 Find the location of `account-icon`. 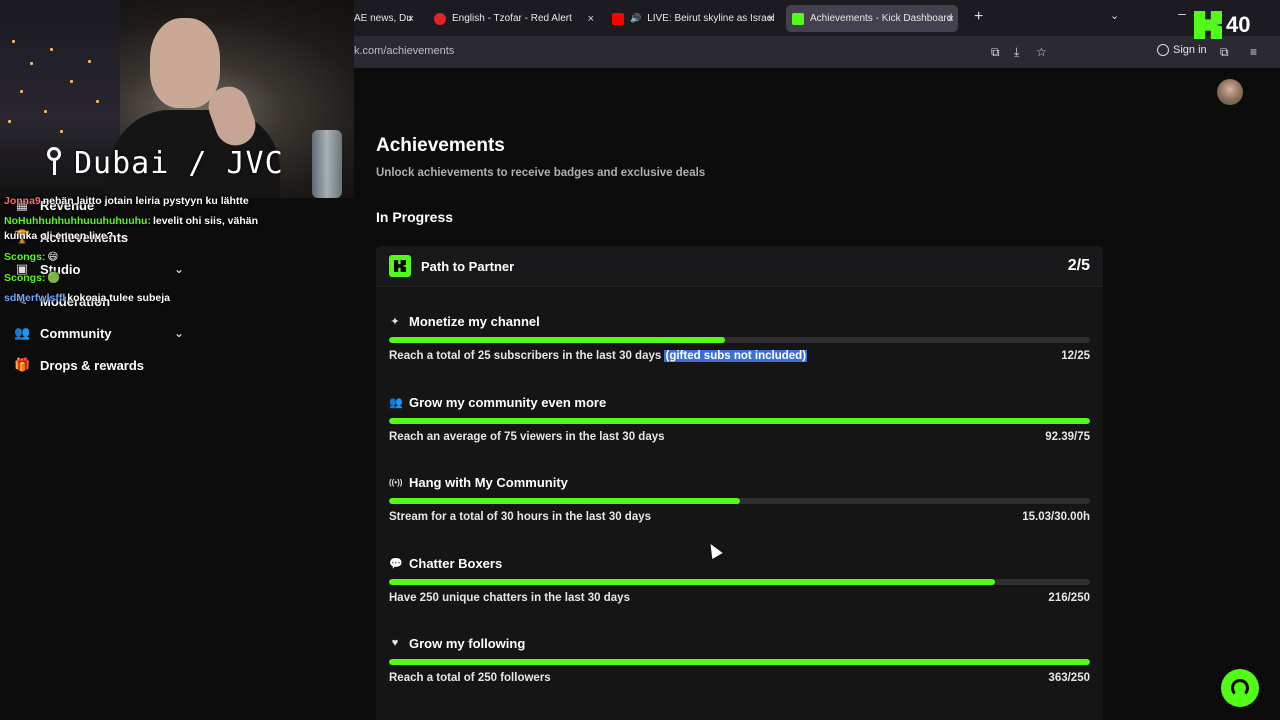

account-icon is located at coordinates (1163, 50).